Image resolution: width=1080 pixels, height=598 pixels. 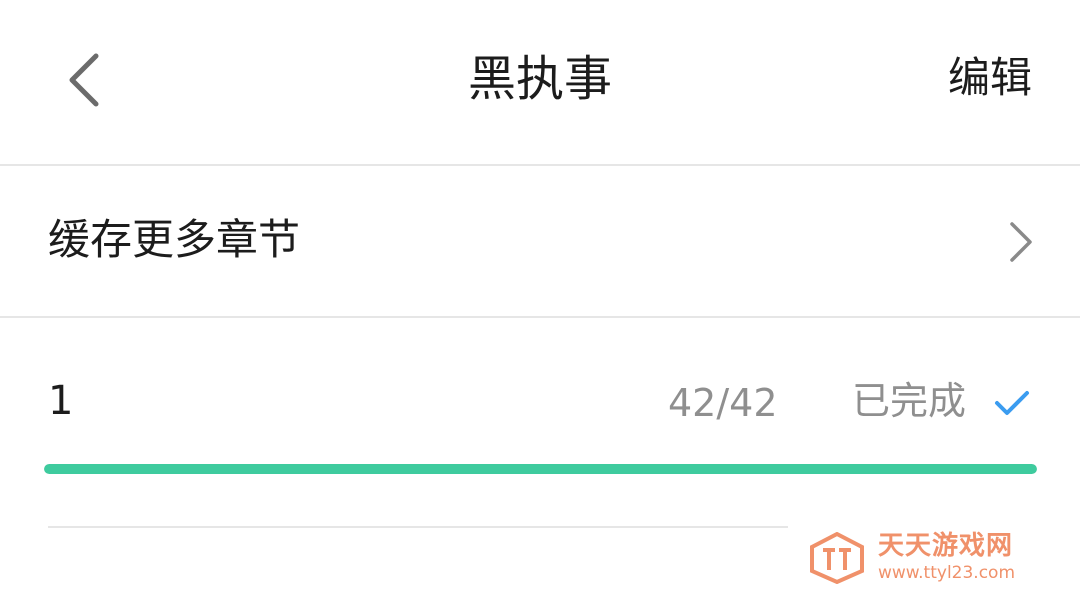 What do you see at coordinates (174, 239) in the screenshot?
I see `cache-more-label: 缓存更多章节` at bounding box center [174, 239].